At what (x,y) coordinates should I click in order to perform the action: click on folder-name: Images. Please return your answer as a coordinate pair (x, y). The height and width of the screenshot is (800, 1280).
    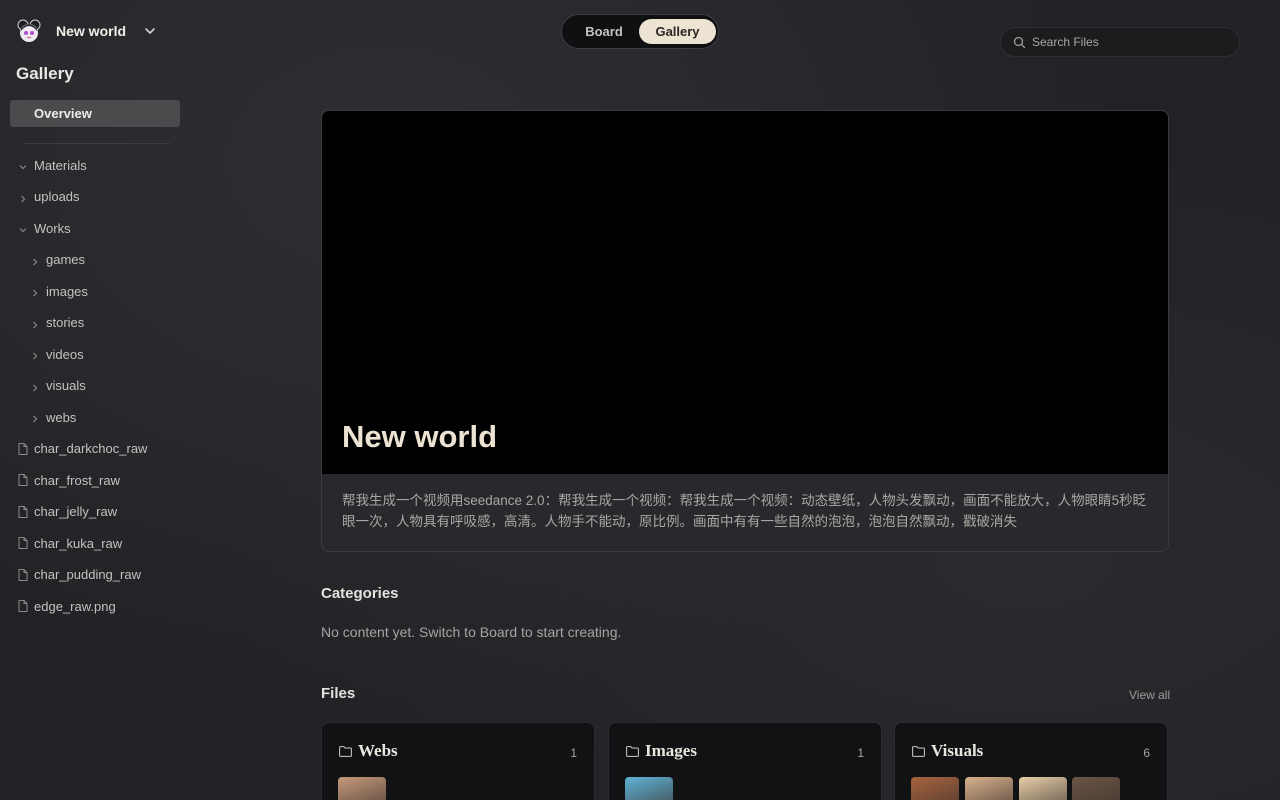
    Looking at the image, I should click on (671, 750).